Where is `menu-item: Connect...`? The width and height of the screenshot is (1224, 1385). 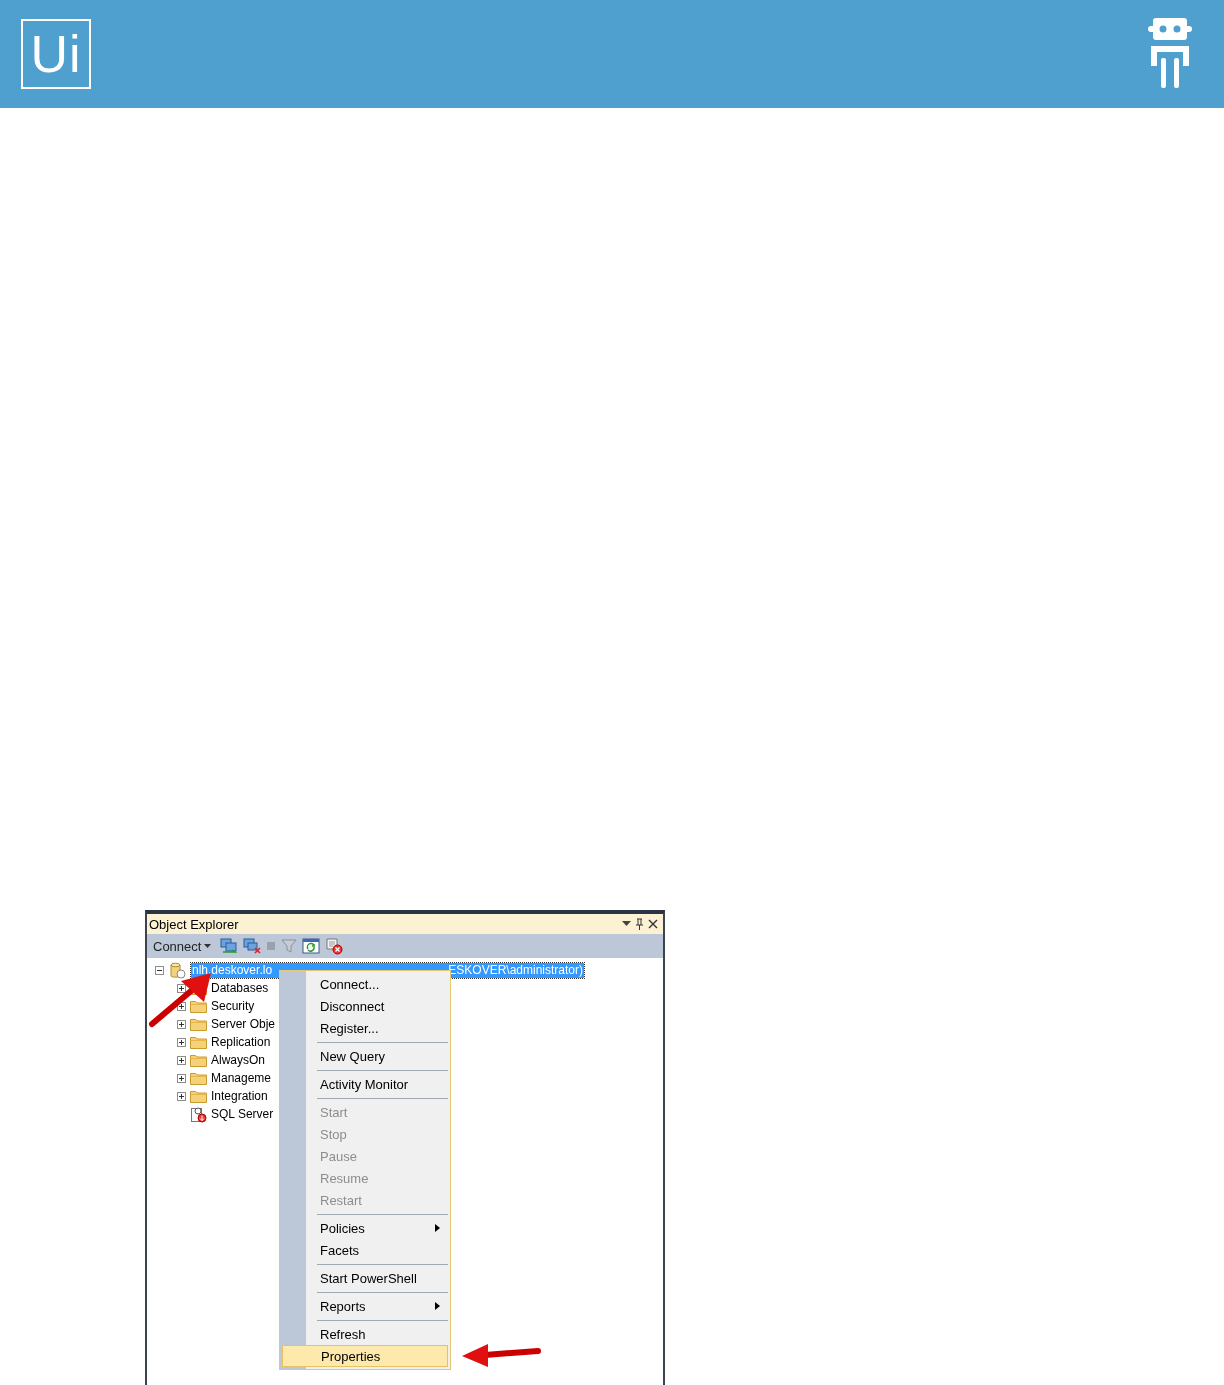 menu-item: Connect... is located at coordinates (365, 984).